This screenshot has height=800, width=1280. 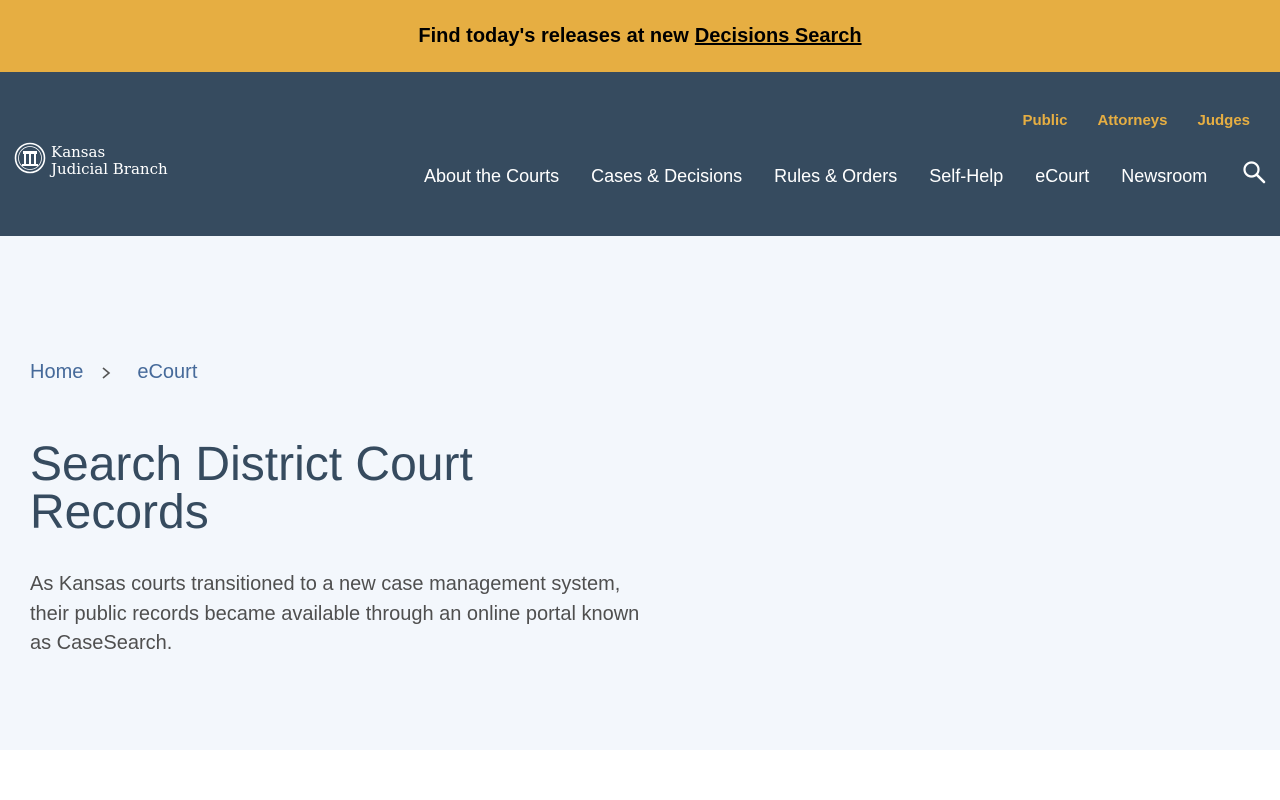 I want to click on site-logo: Kansas Judicial Branch, so click(x=91, y=160).